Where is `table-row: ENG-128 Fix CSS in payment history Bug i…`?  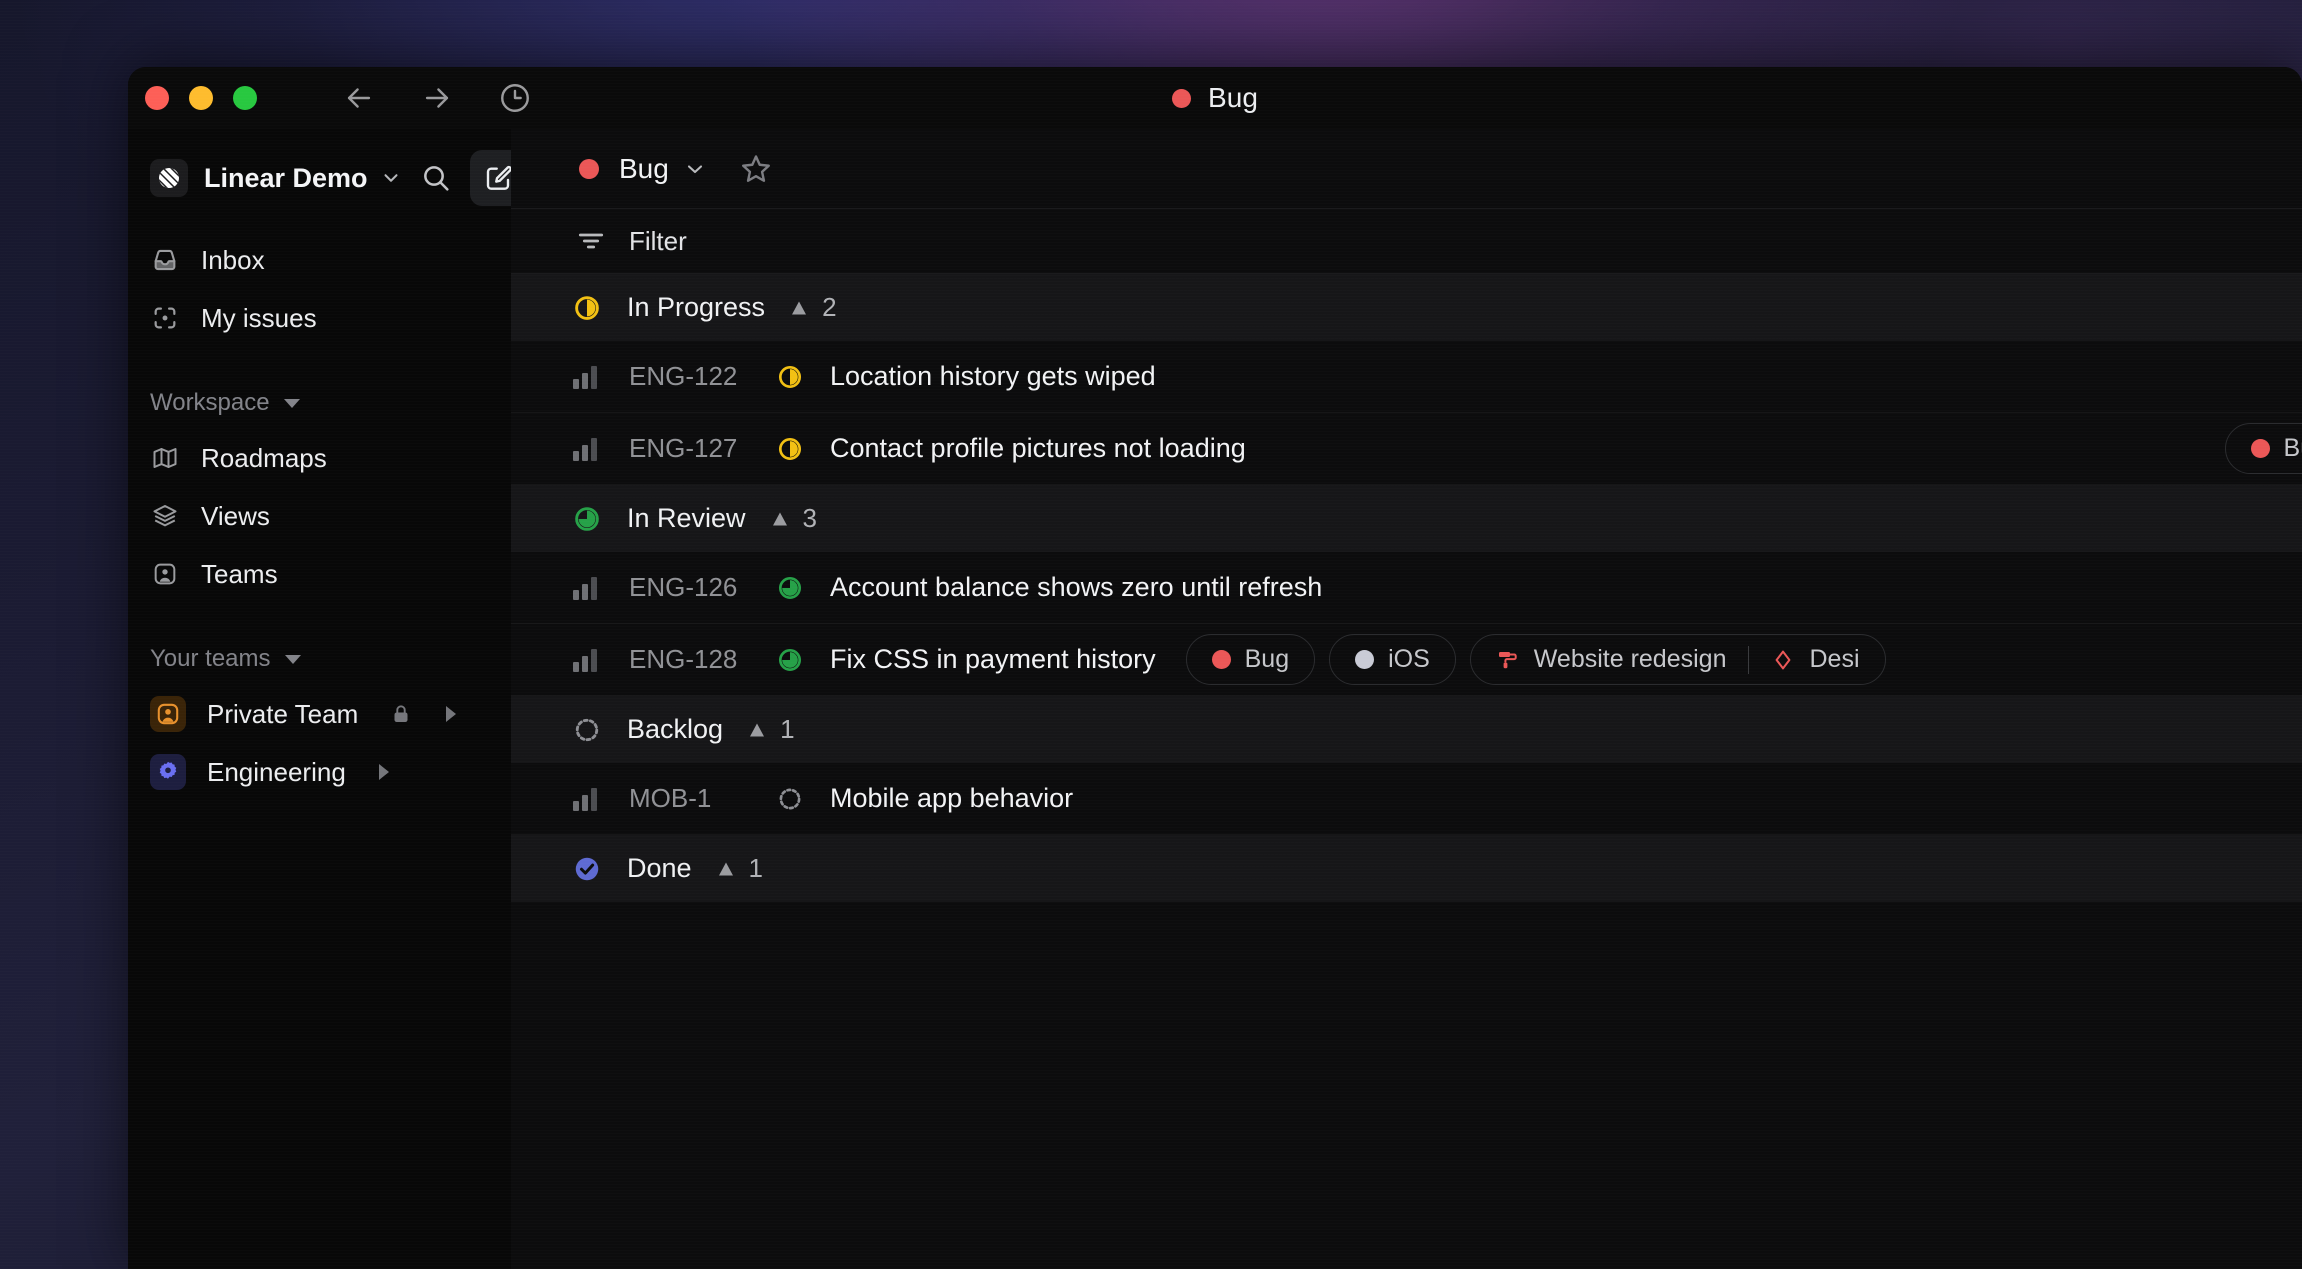 table-row: ENG-128 Fix CSS in payment history Bug i… is located at coordinates (1406, 660).